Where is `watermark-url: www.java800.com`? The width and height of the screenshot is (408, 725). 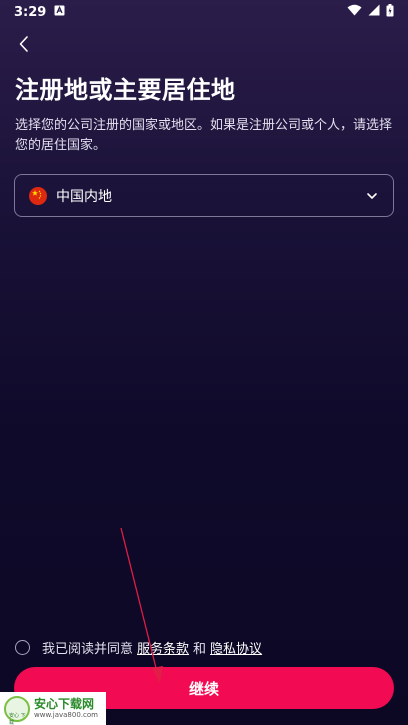
watermark-url: www.java800.com is located at coordinates (66, 715).